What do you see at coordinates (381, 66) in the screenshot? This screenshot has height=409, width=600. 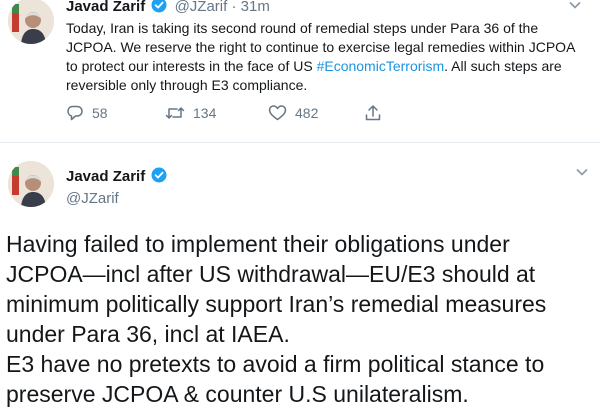 I see `hashtag-link: #EconomicTerrorism` at bounding box center [381, 66].